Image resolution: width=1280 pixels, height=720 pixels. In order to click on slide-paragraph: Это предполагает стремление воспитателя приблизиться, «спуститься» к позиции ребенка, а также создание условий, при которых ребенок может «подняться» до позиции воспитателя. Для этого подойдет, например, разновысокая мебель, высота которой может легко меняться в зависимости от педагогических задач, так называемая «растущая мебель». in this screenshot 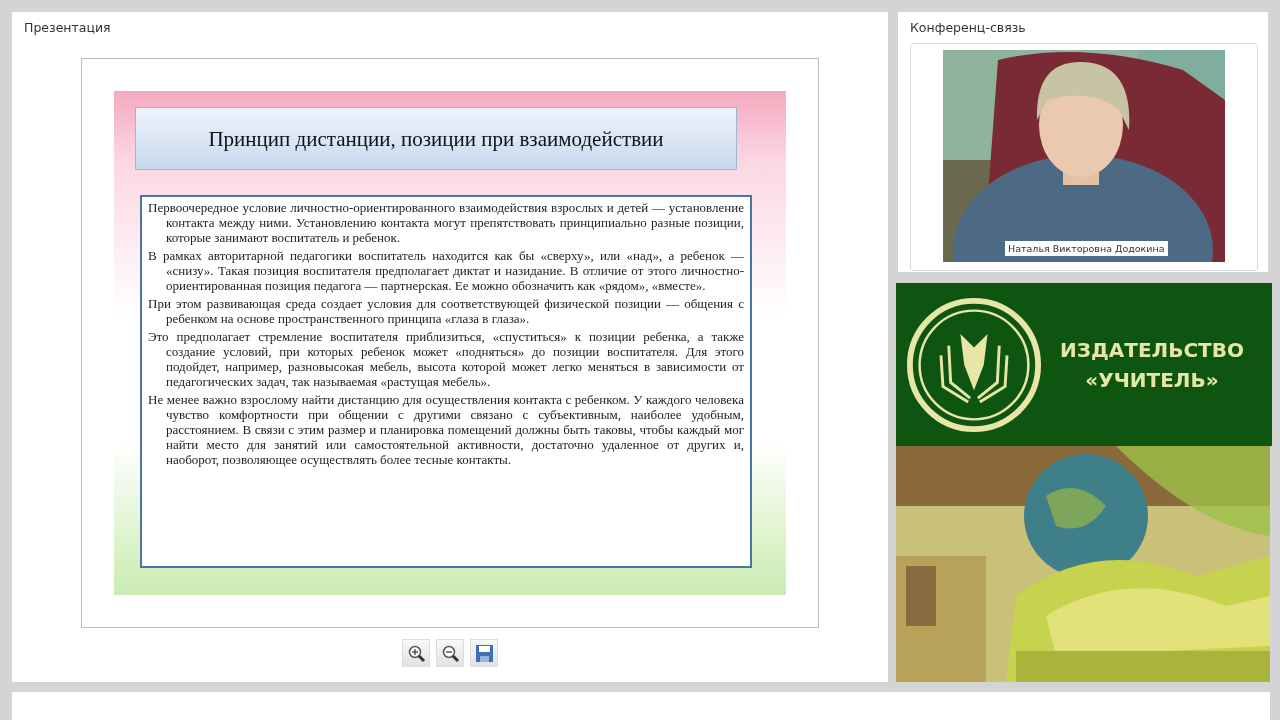, I will do `click(446, 359)`.